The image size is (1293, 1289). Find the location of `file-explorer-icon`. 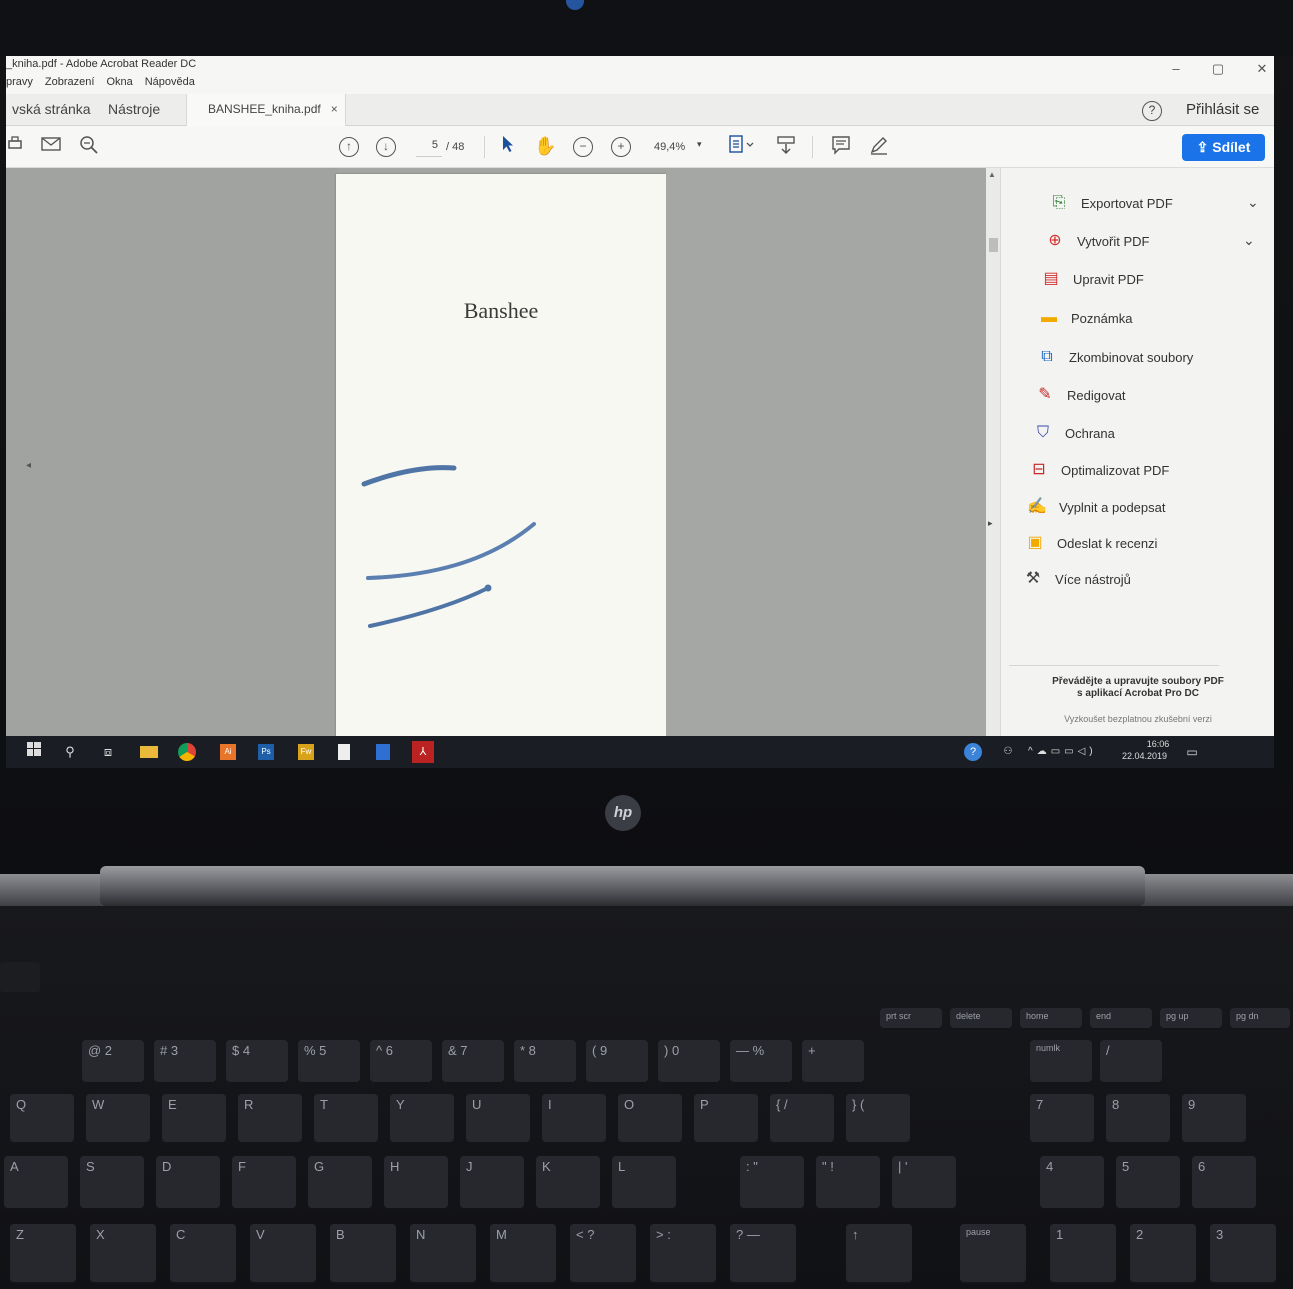

file-explorer-icon is located at coordinates (149, 752).